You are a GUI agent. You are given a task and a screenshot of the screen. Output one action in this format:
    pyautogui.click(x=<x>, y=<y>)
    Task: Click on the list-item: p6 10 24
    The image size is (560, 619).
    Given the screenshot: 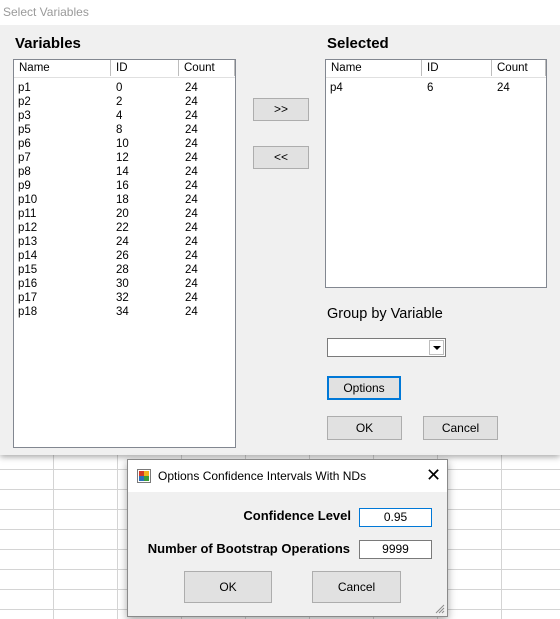 What is the action you would take?
    pyautogui.click(x=124, y=144)
    